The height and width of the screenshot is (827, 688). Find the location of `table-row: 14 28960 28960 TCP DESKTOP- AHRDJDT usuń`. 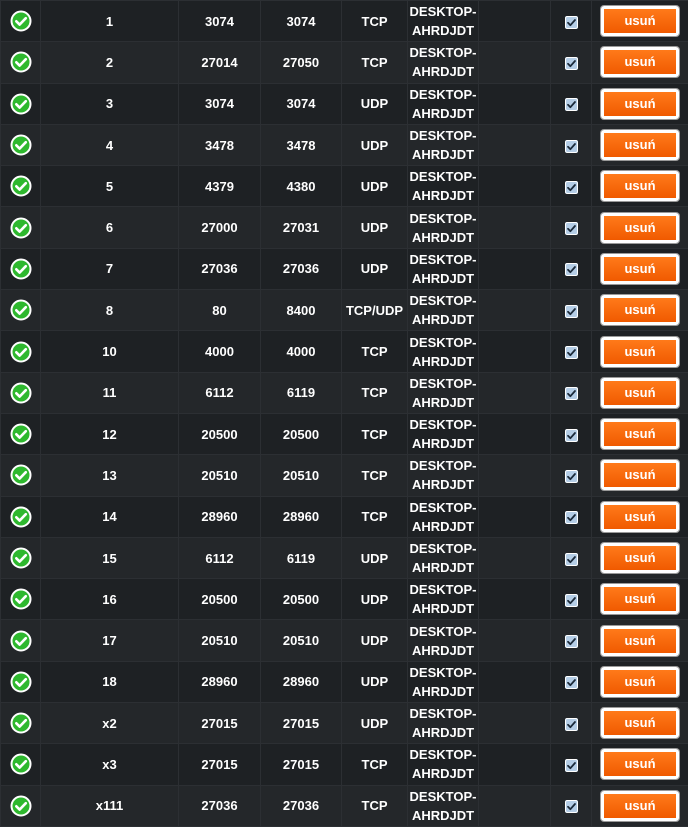

table-row: 14 28960 28960 TCP DESKTOP- AHRDJDT usuń is located at coordinates (344, 516).